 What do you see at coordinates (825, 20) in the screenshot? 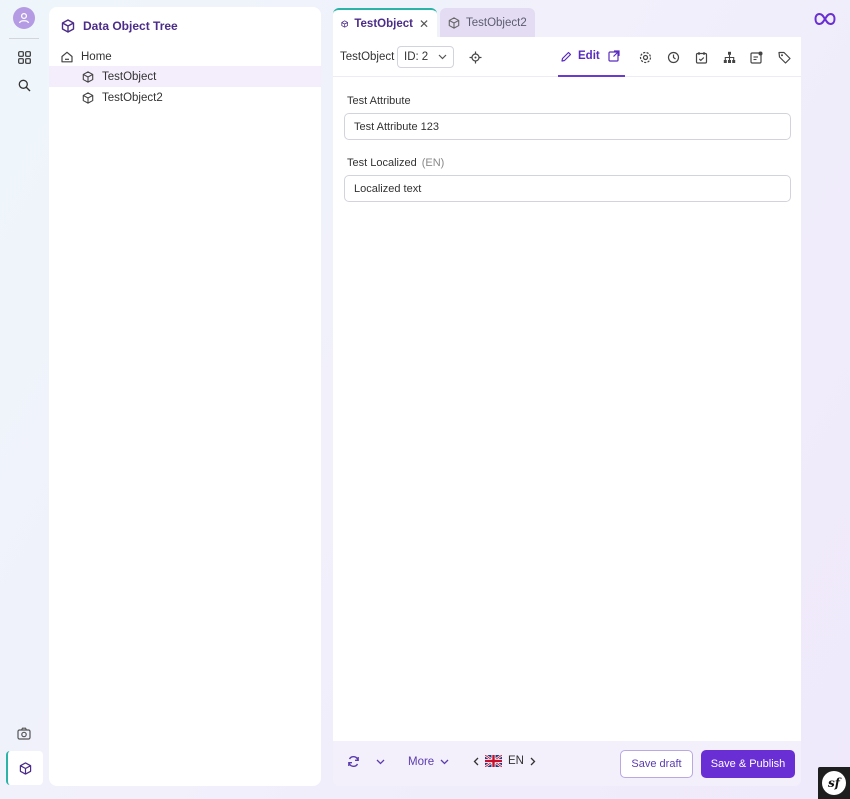
I see `app-logo-icon` at bounding box center [825, 20].